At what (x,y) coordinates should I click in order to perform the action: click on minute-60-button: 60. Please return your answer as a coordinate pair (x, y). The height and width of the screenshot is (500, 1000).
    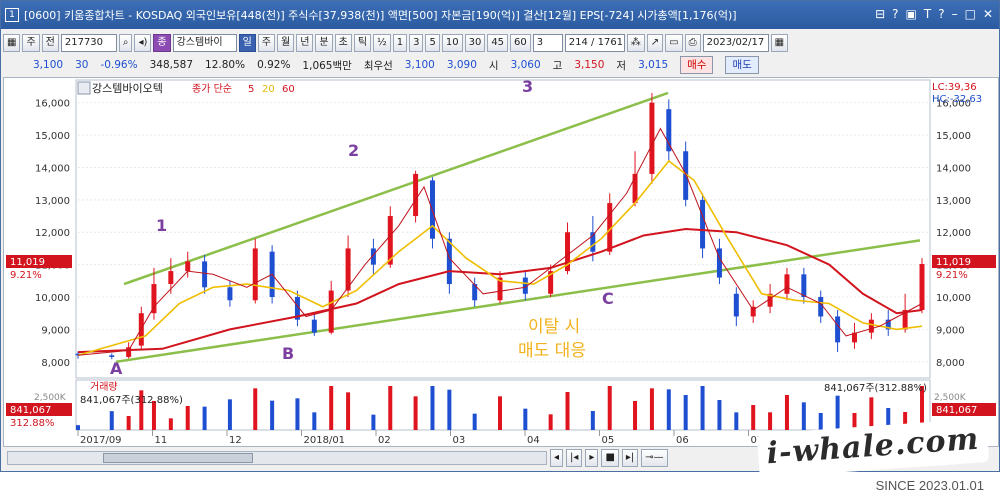
    Looking at the image, I should click on (520, 42).